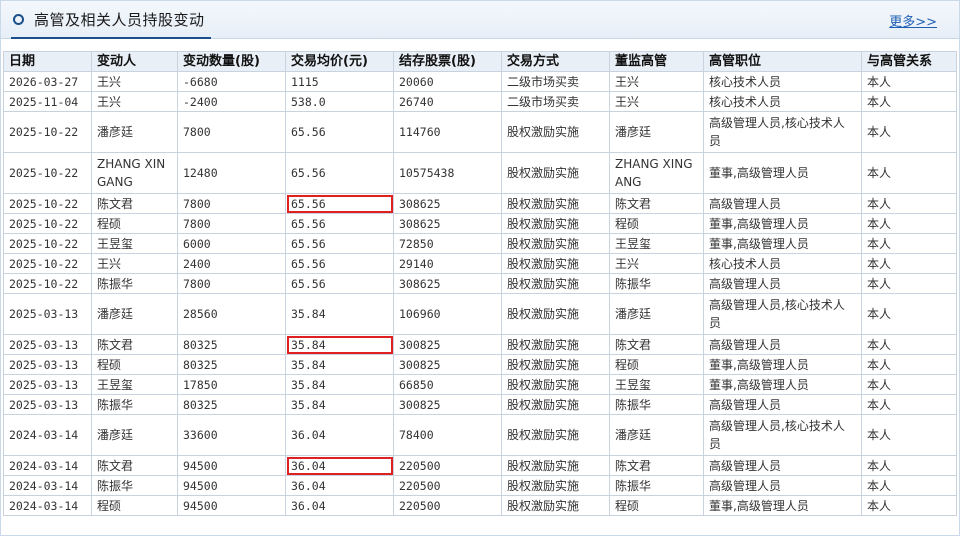 The height and width of the screenshot is (536, 960). I want to click on cell-remaining-shares: 114760, so click(447, 132).